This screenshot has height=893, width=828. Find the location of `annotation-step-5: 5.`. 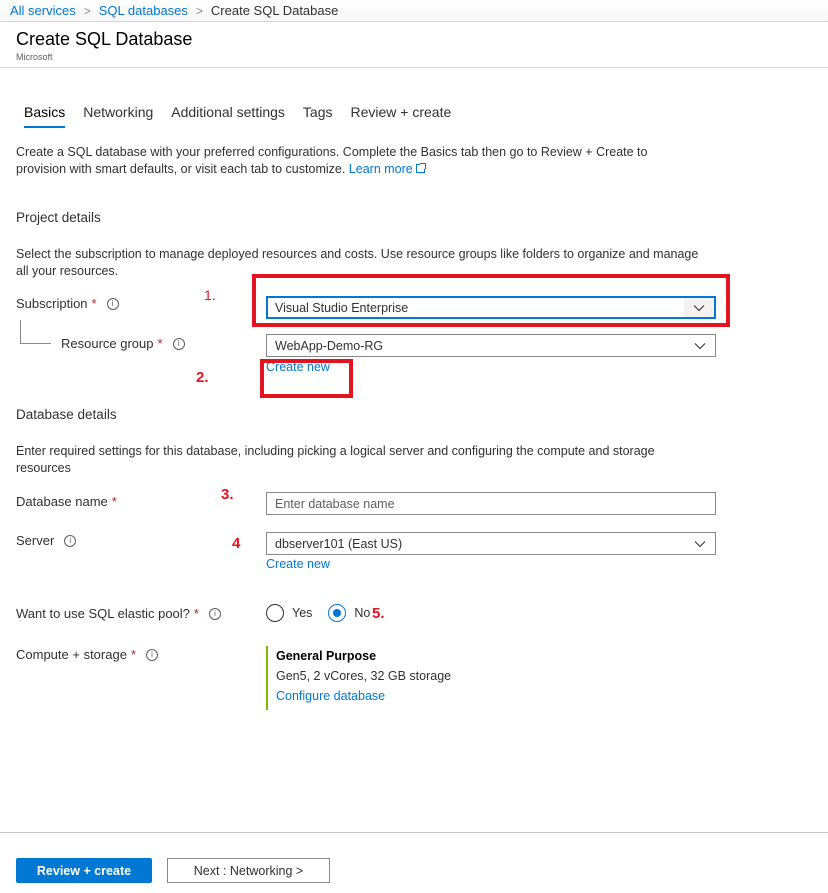

annotation-step-5: 5. is located at coordinates (378, 613).